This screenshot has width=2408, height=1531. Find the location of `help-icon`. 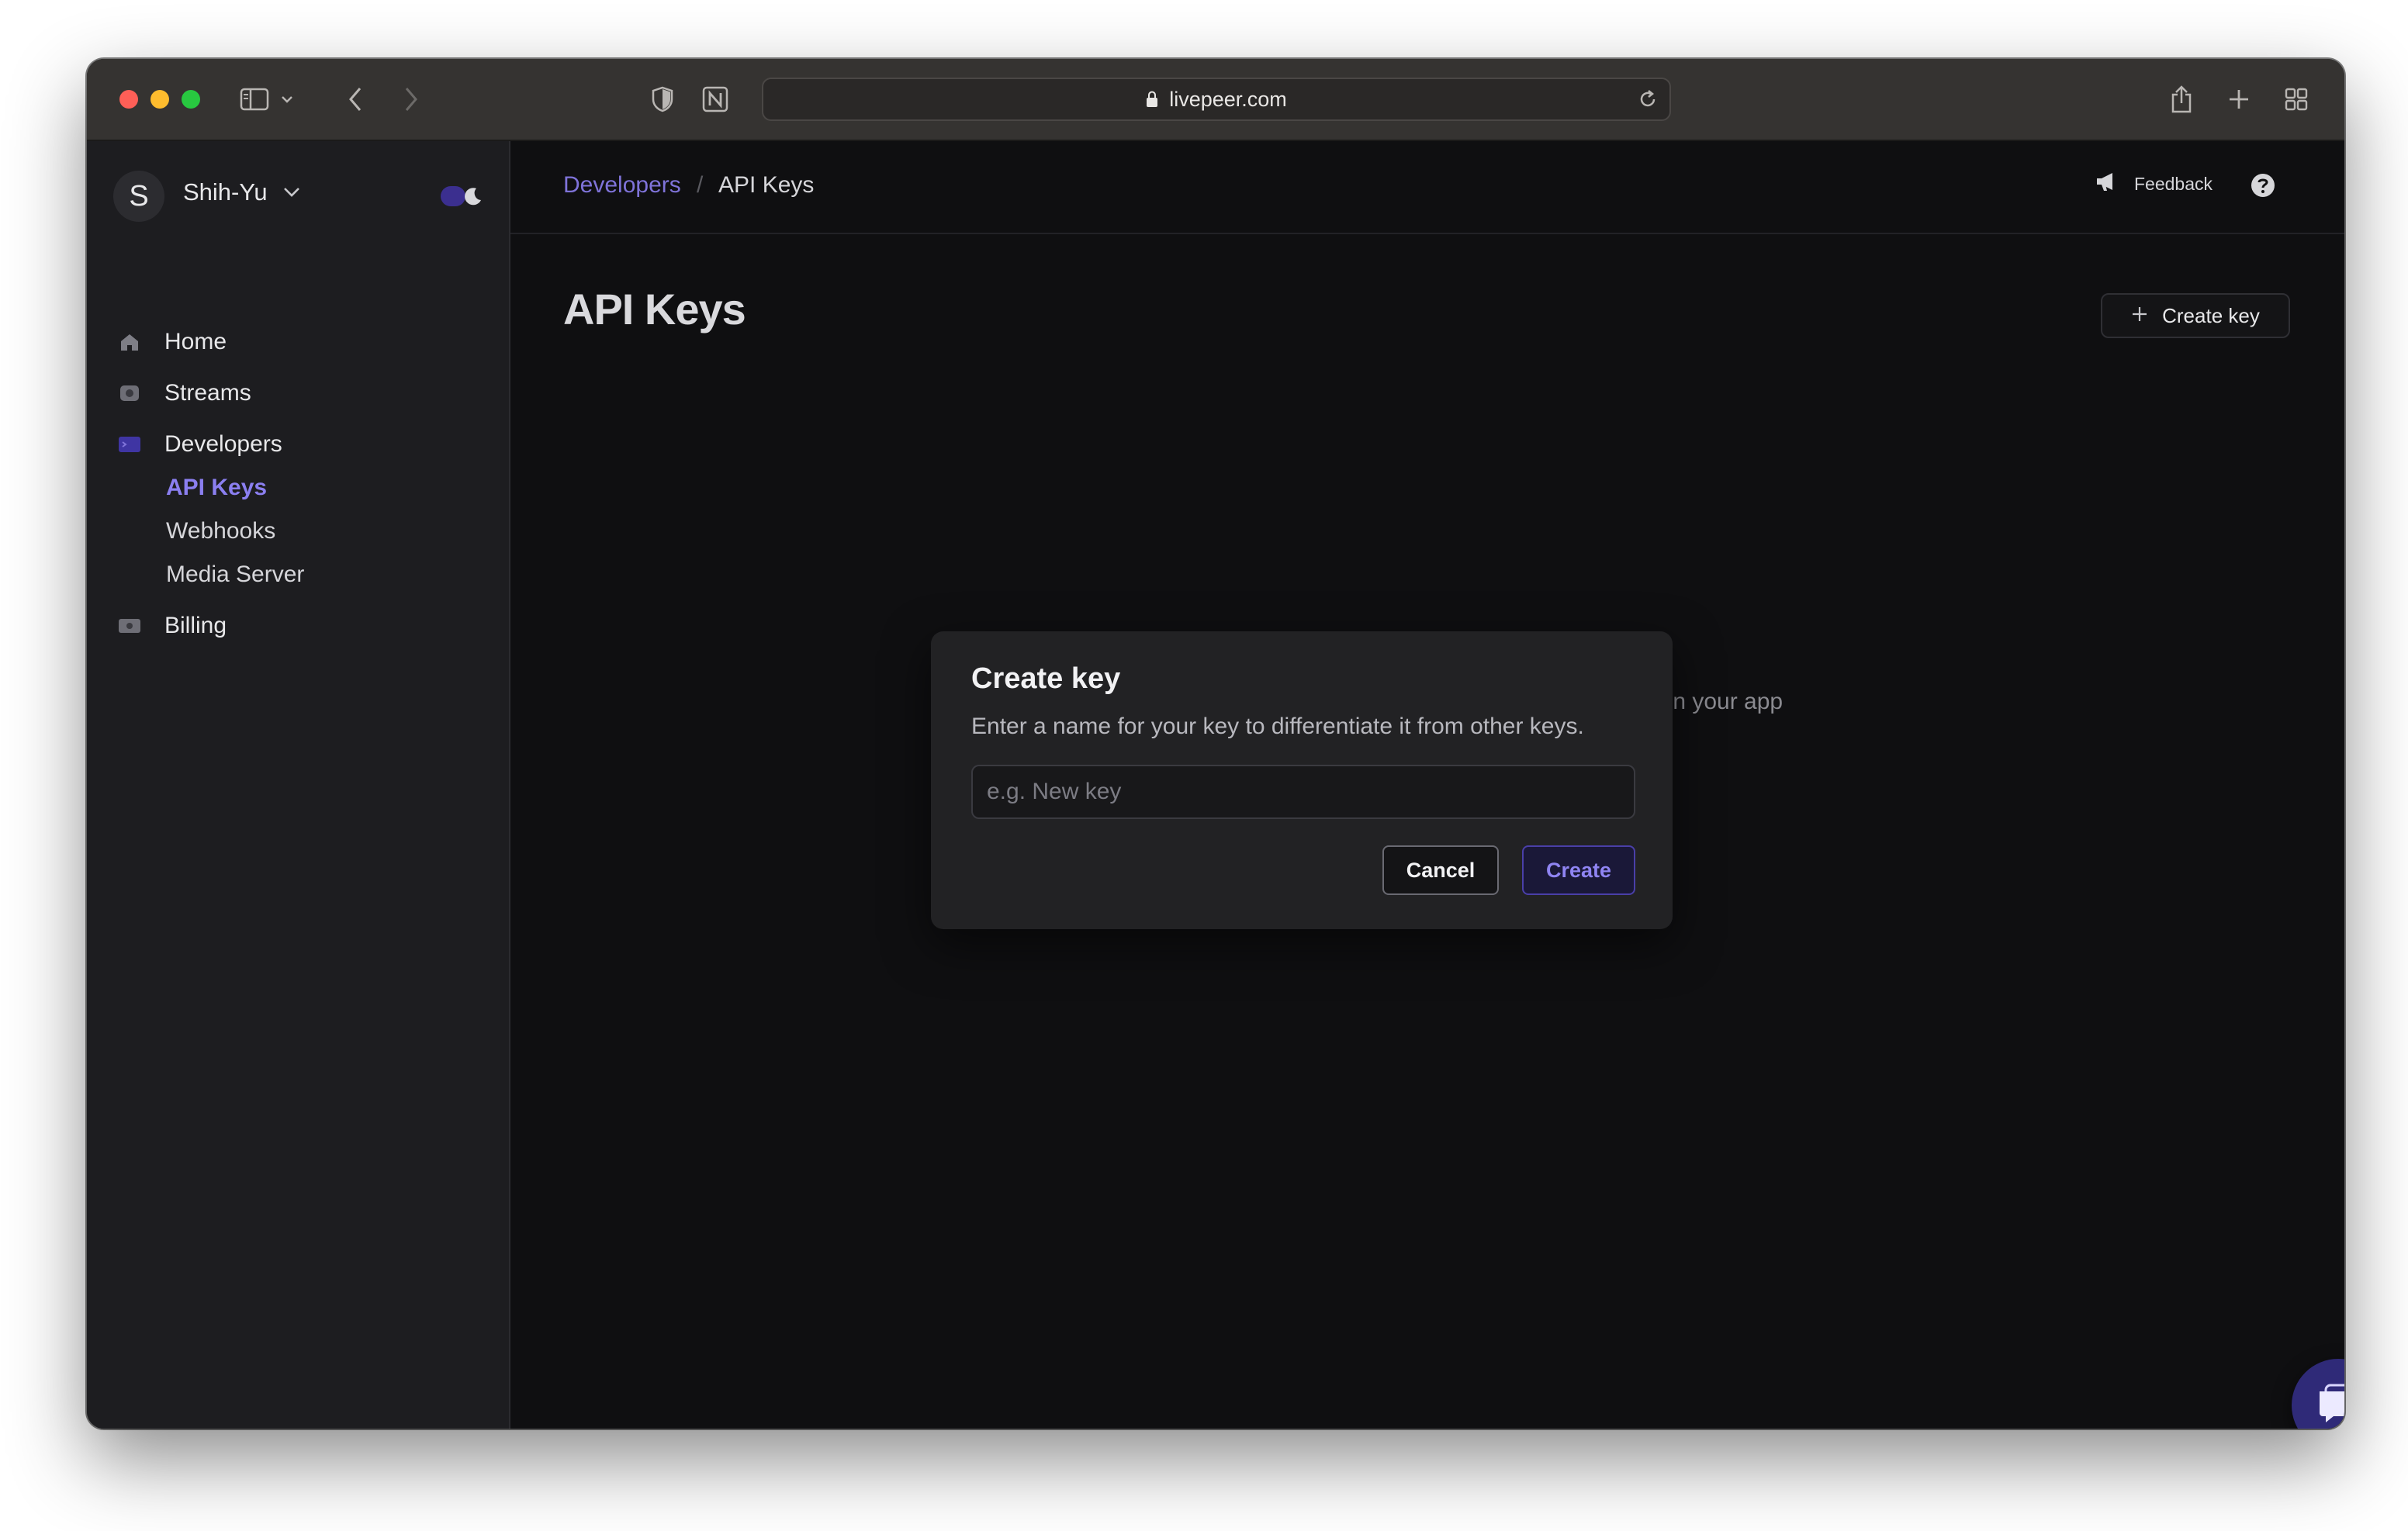

help-icon is located at coordinates (2263, 187).